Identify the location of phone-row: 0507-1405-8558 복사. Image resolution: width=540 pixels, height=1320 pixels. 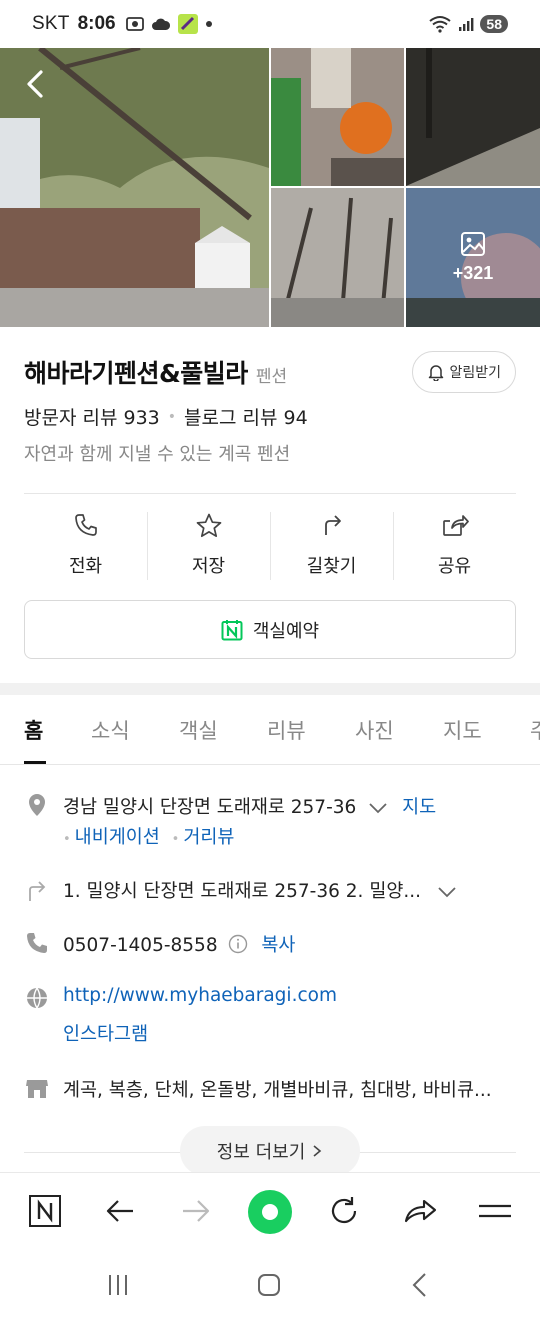
(179, 944).